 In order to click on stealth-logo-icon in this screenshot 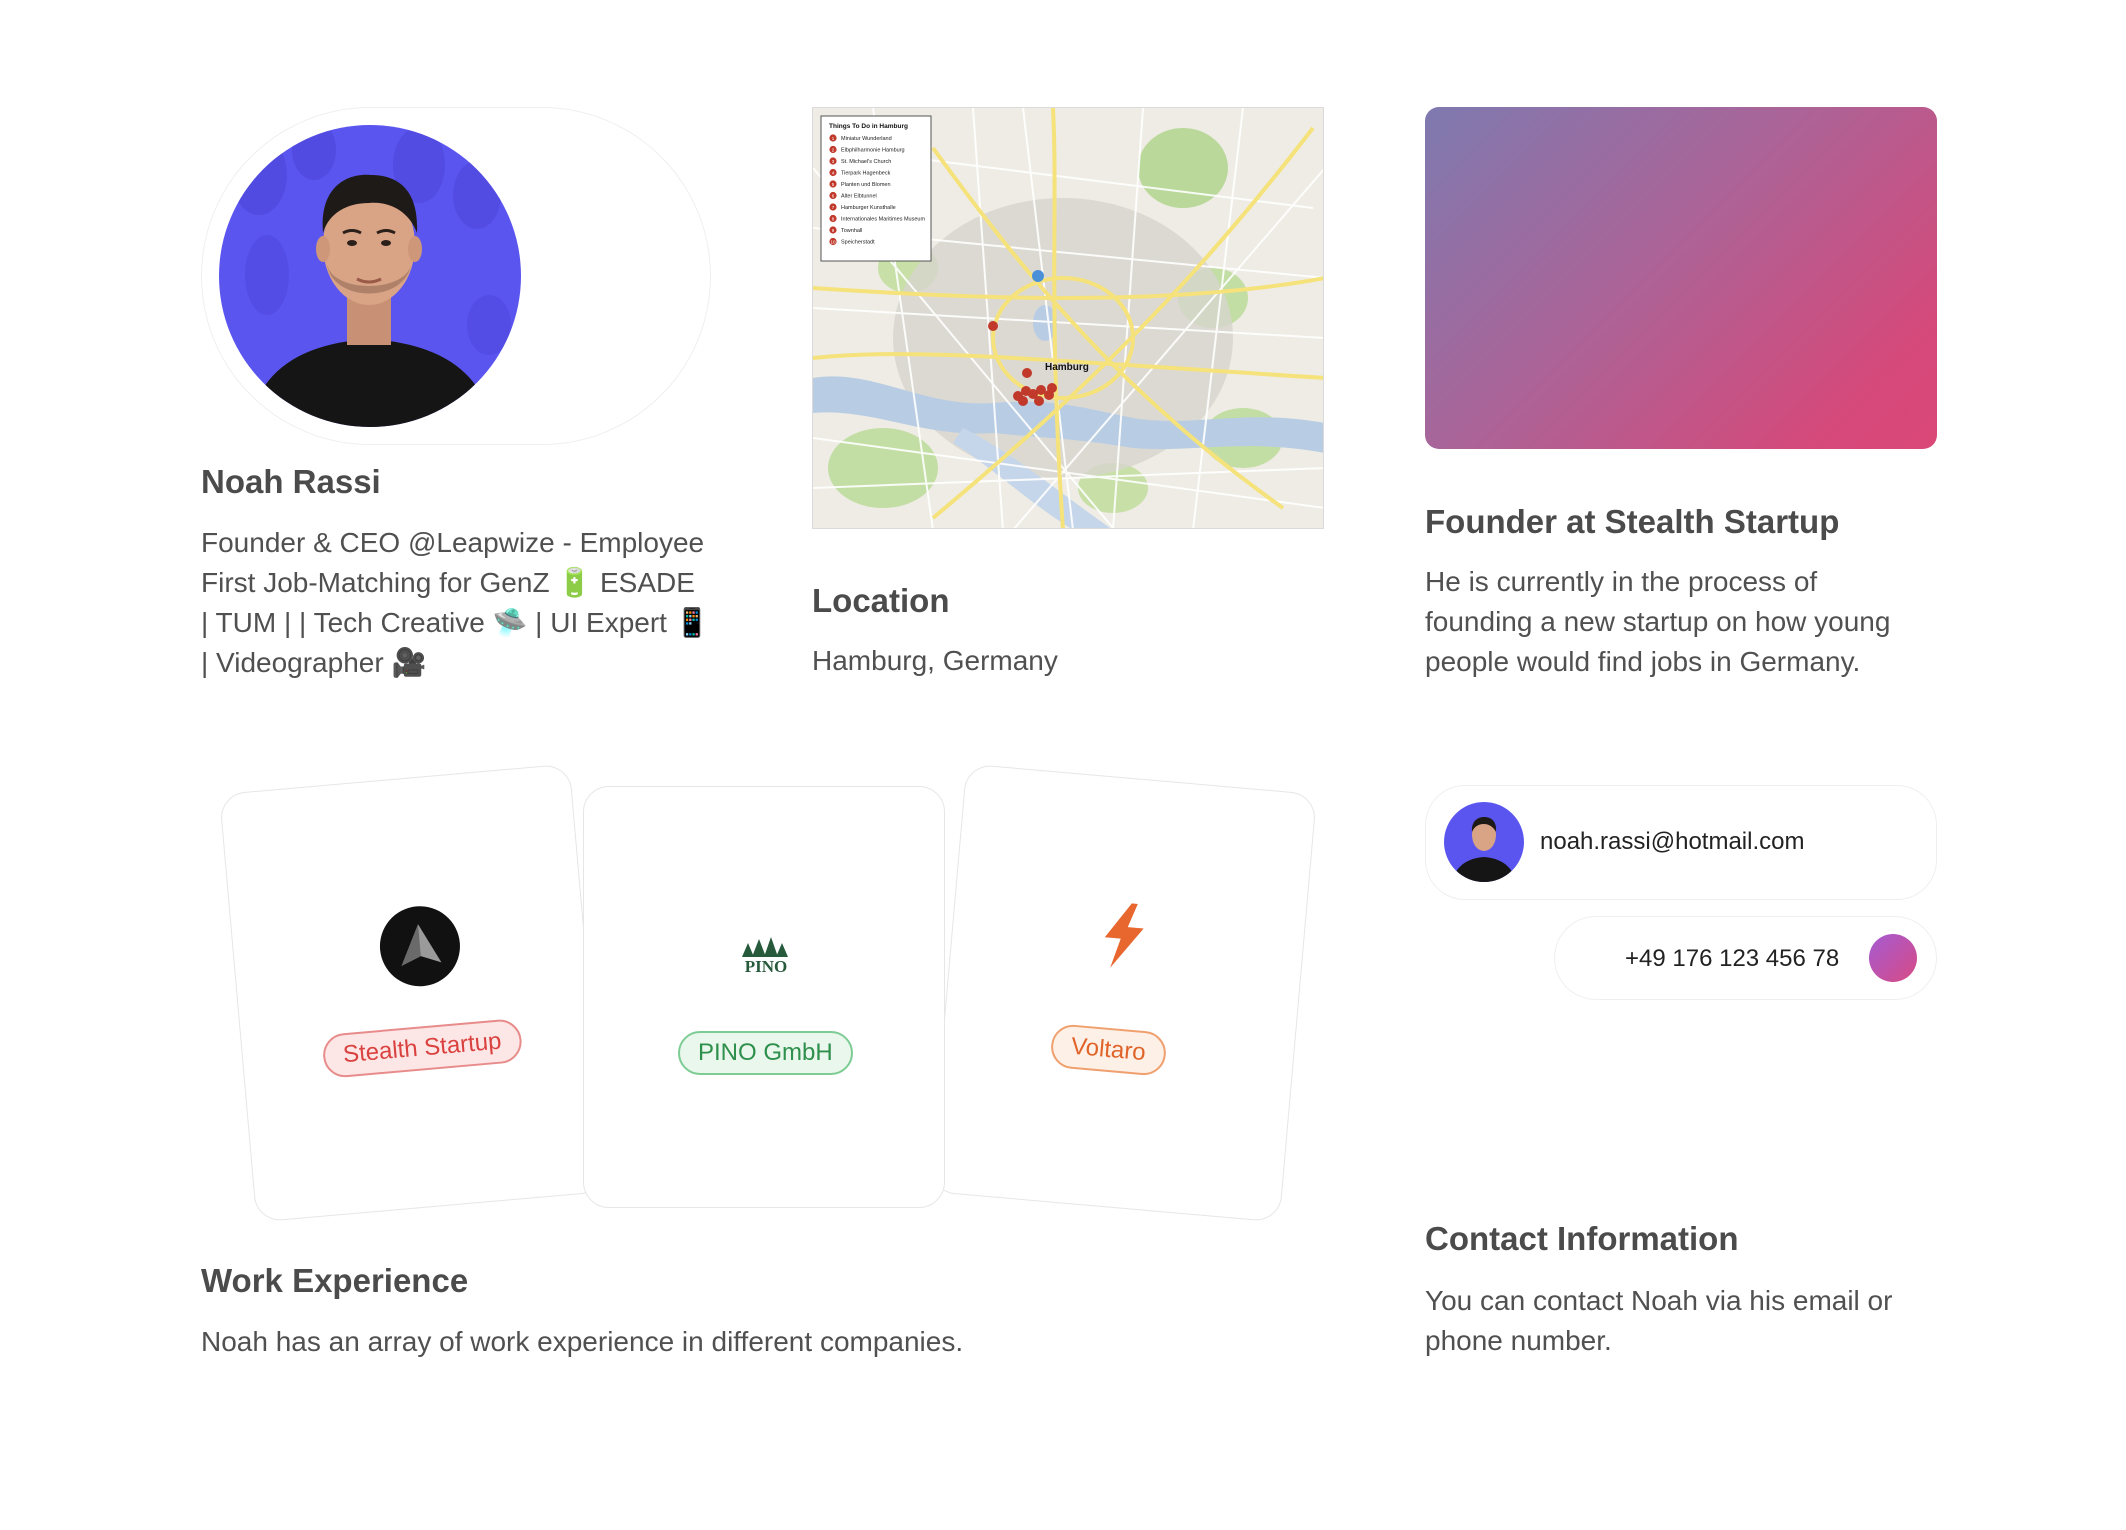, I will do `click(420, 946)`.